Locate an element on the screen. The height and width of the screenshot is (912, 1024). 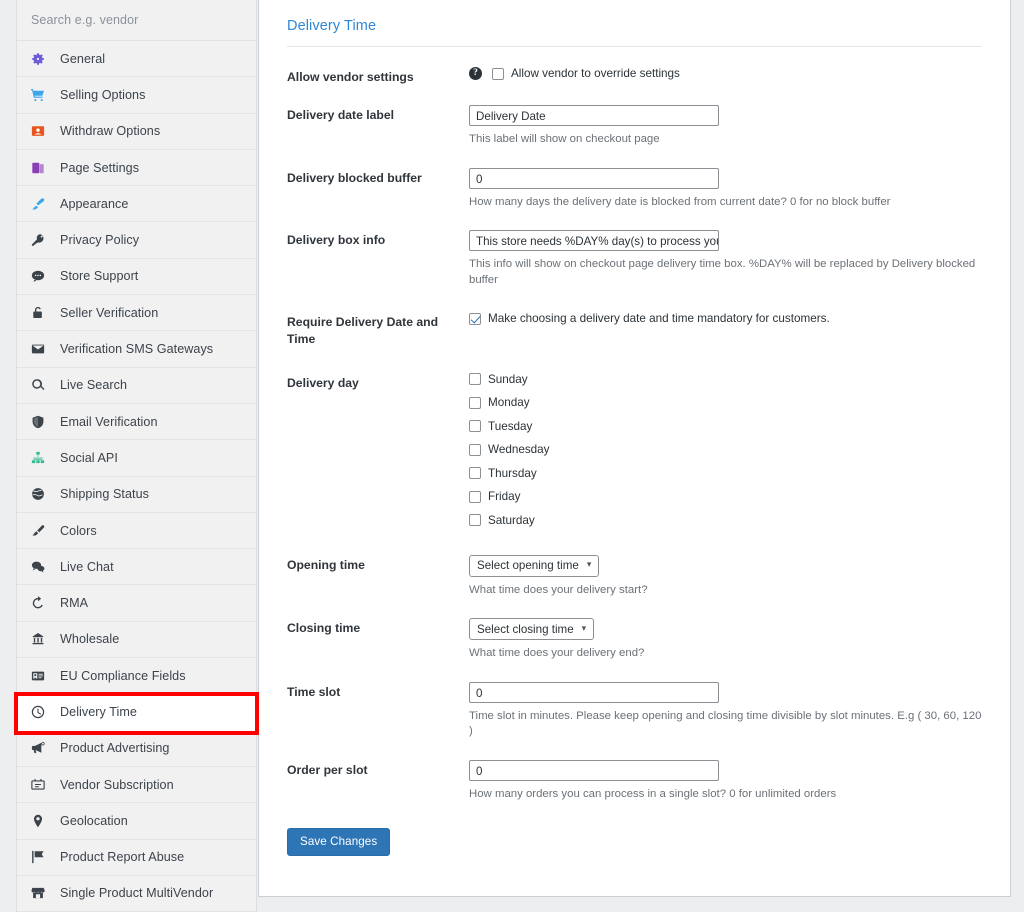
sidebar-item-product-report-abuse: Product Report Abuse is located at coordinates (136, 857).